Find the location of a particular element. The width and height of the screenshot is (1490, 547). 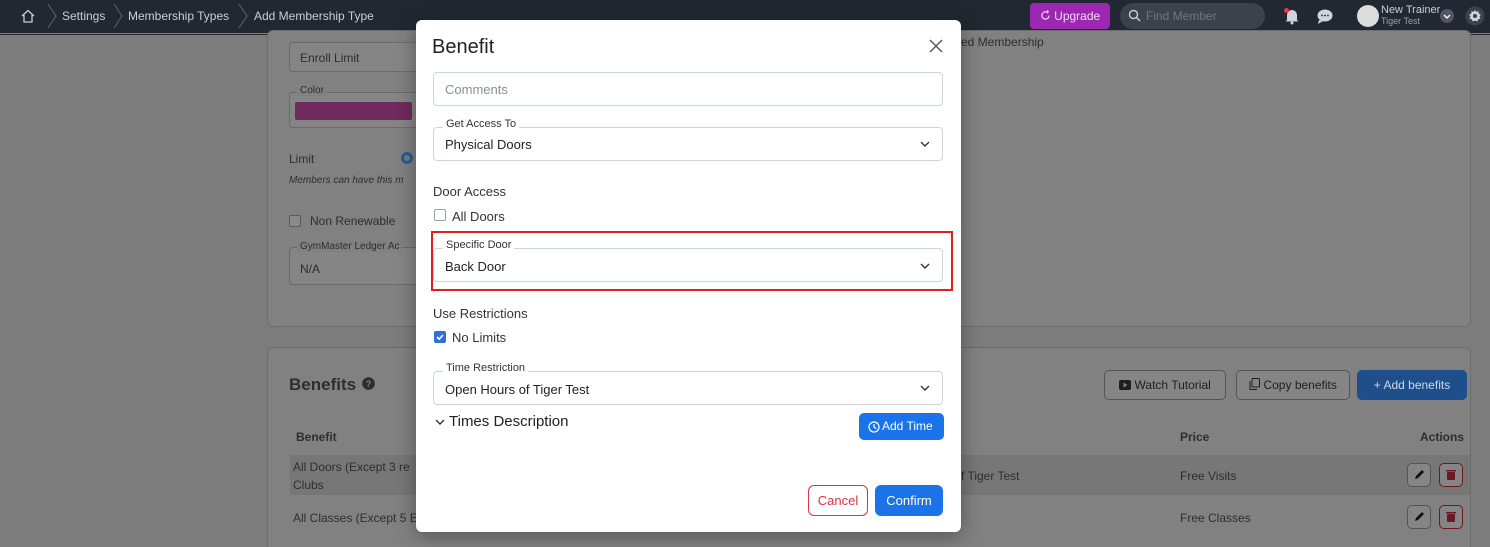

watch-tutorial-button: Watch Tutorial is located at coordinates (1165, 385).